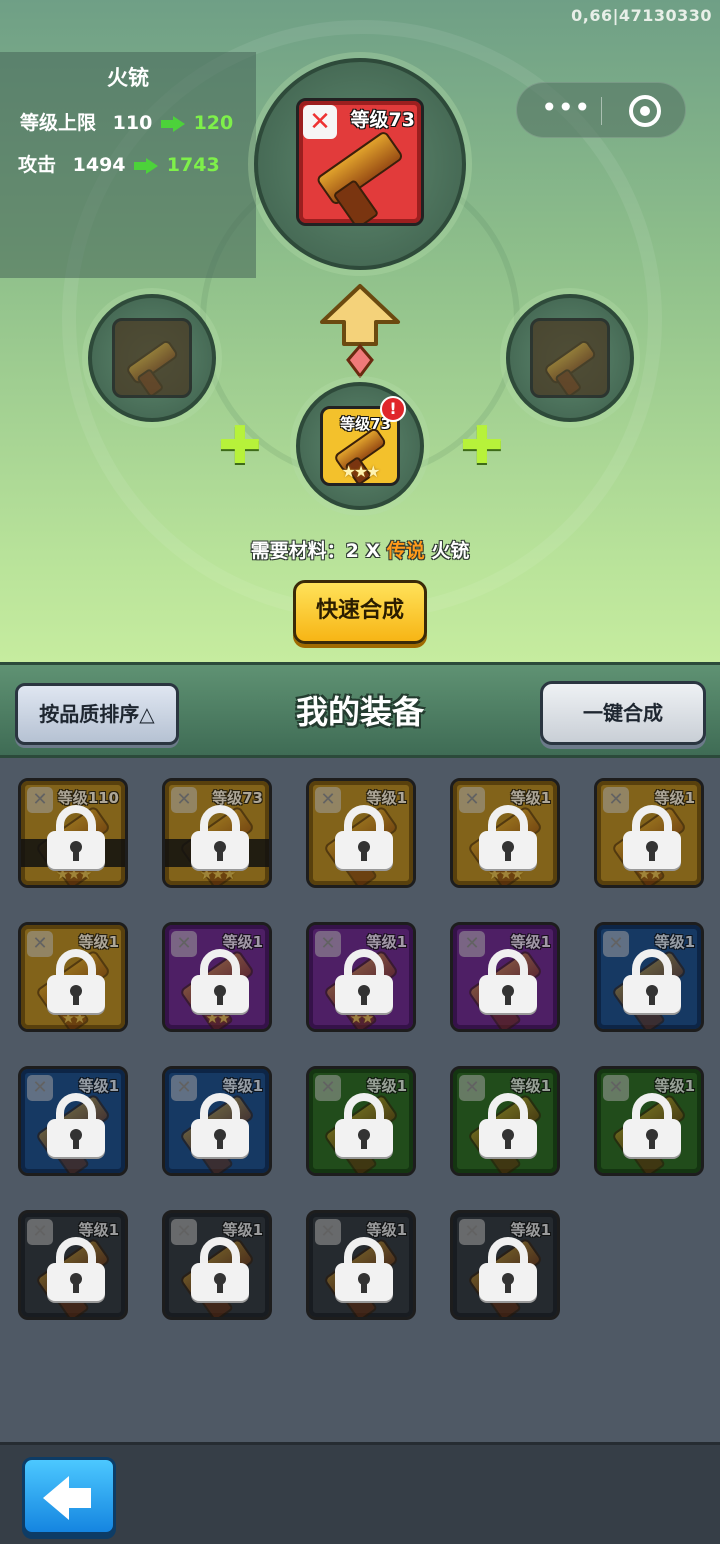 This screenshot has width=720, height=1544. What do you see at coordinates (645, 111) in the screenshot?
I see `target-icon` at bounding box center [645, 111].